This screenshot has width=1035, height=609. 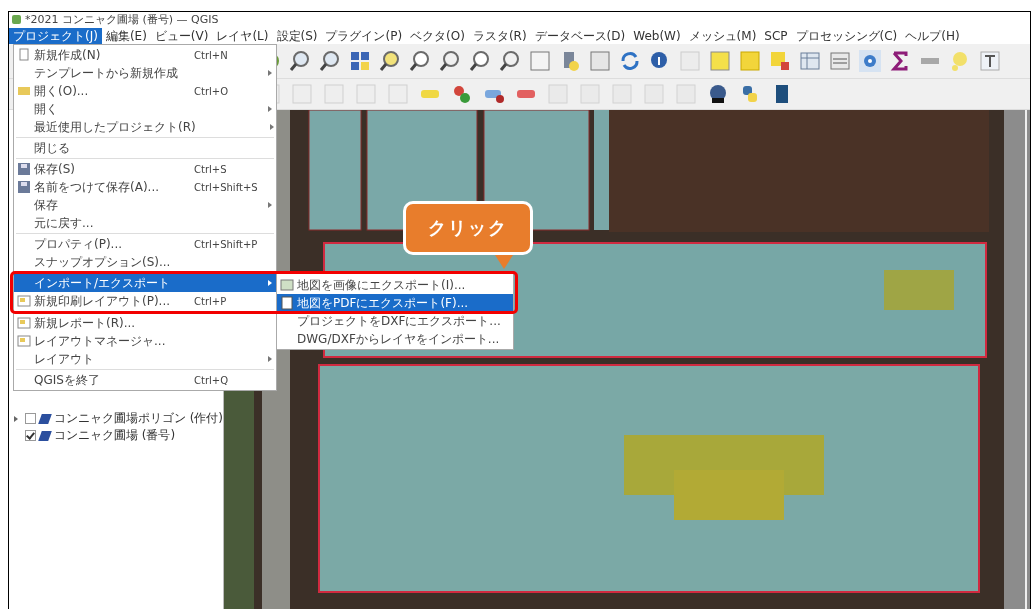 I want to click on shortcut-text: Ctrl+N, so click(x=211, y=55).